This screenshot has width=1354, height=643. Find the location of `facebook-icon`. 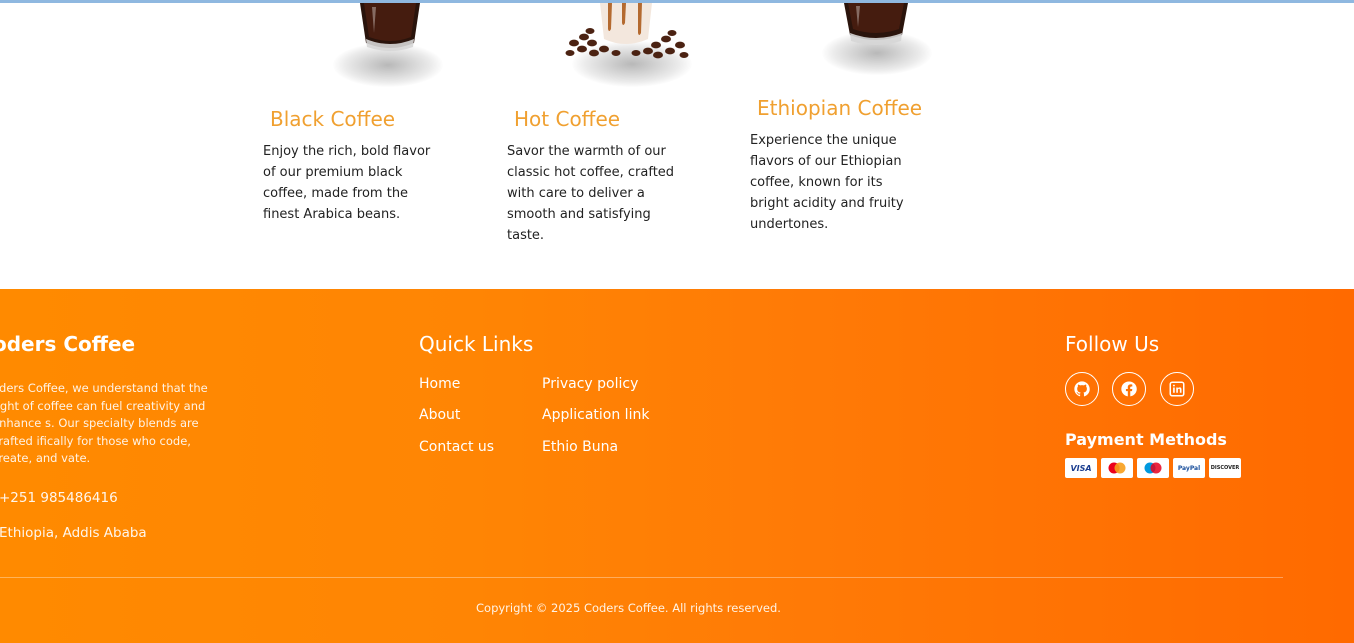

facebook-icon is located at coordinates (1129, 389).